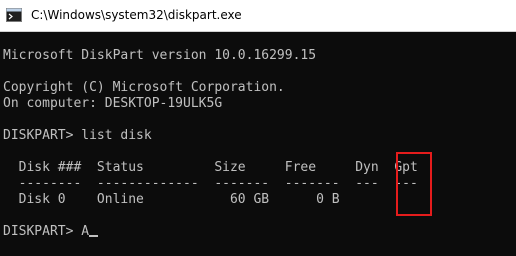 Image resolution: width=516 pixels, height=256 pixels. What do you see at coordinates (77, 135) in the screenshot?
I see `command-line: DISKPART> list disk` at bounding box center [77, 135].